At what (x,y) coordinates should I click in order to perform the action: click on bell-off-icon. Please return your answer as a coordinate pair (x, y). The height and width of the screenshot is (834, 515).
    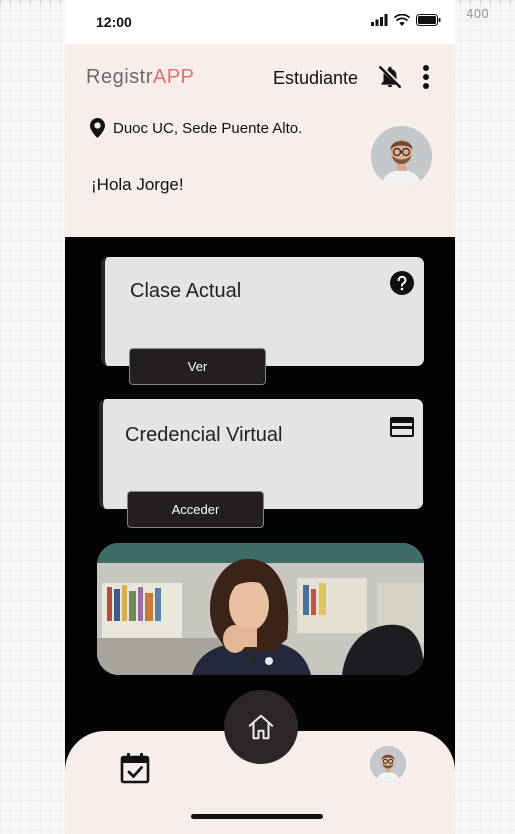
    Looking at the image, I should click on (390, 77).